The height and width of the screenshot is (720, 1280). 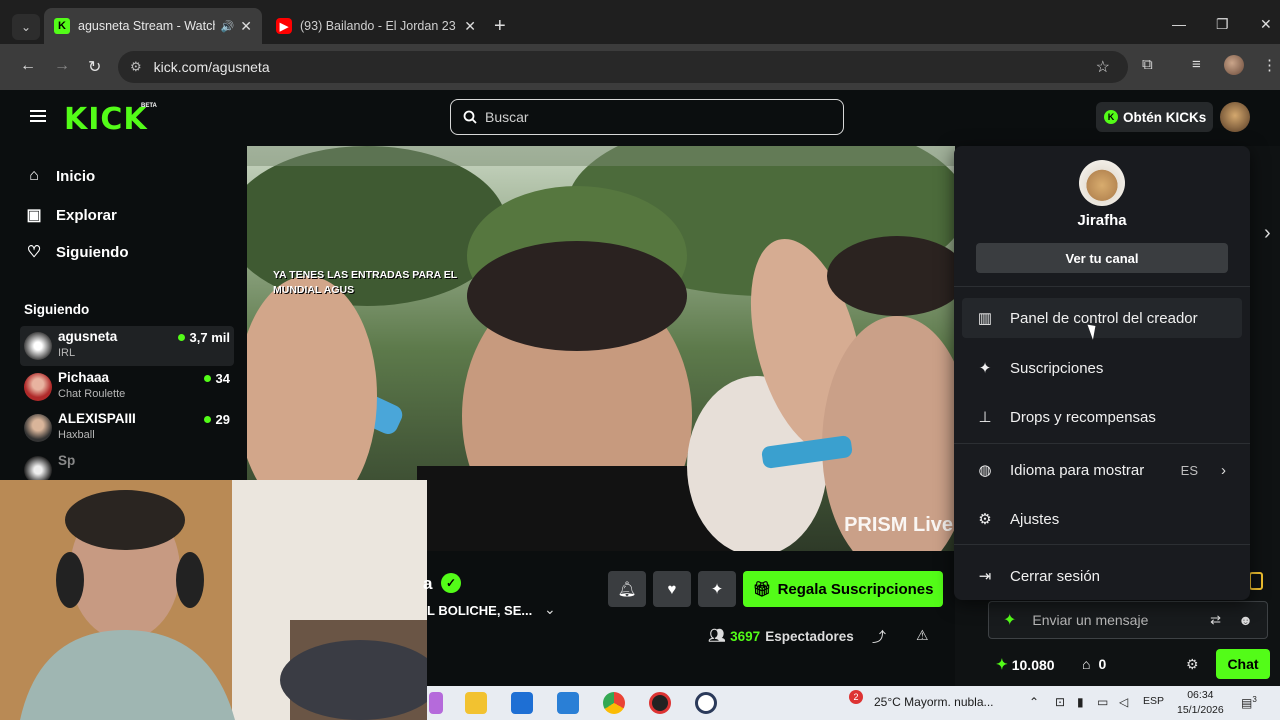 I want to click on menu-item-drops: ⊥ Drops y recompensas, so click(x=1102, y=417).